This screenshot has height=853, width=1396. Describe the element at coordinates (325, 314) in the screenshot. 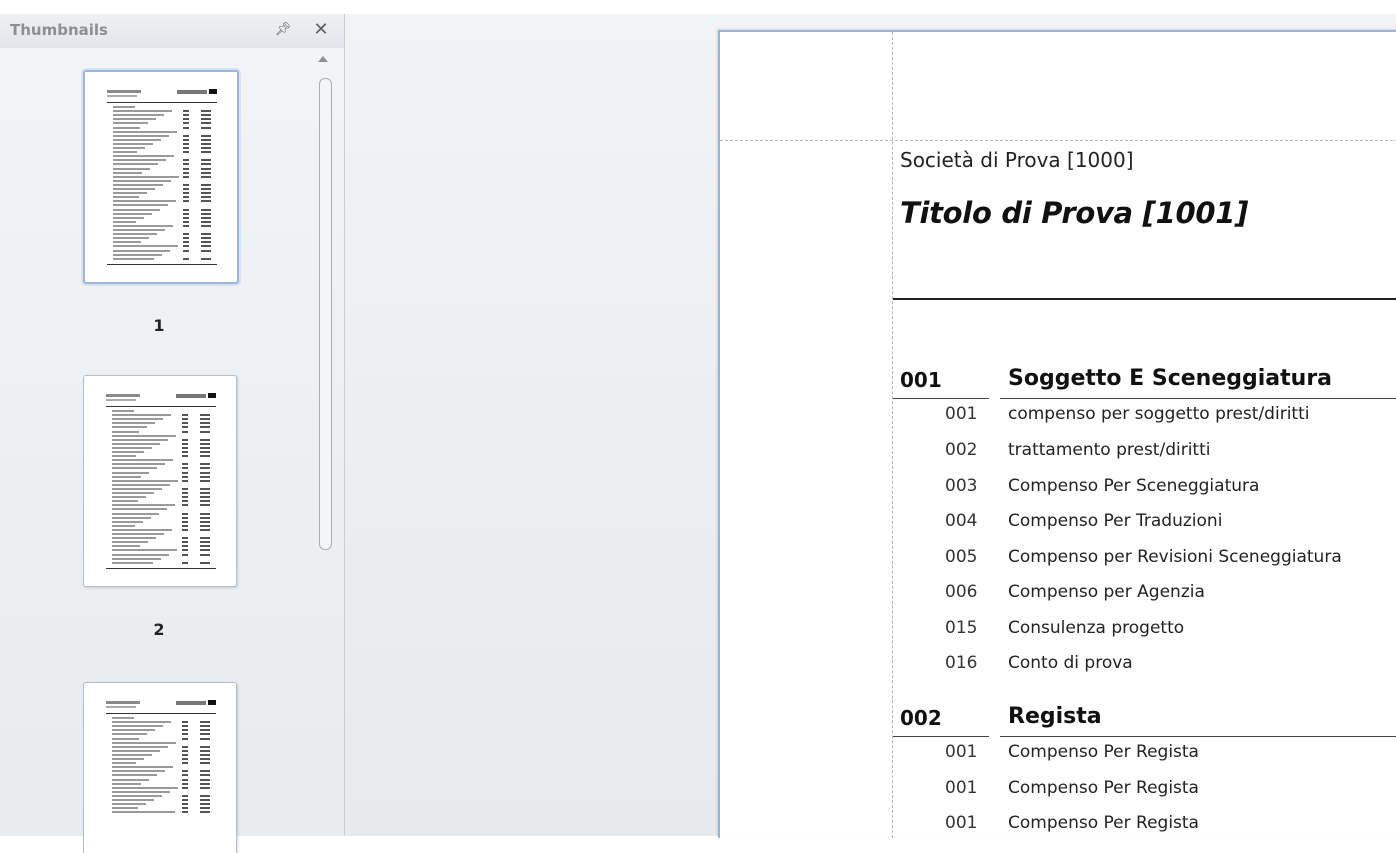

I see `scrollbar-thumb` at that location.